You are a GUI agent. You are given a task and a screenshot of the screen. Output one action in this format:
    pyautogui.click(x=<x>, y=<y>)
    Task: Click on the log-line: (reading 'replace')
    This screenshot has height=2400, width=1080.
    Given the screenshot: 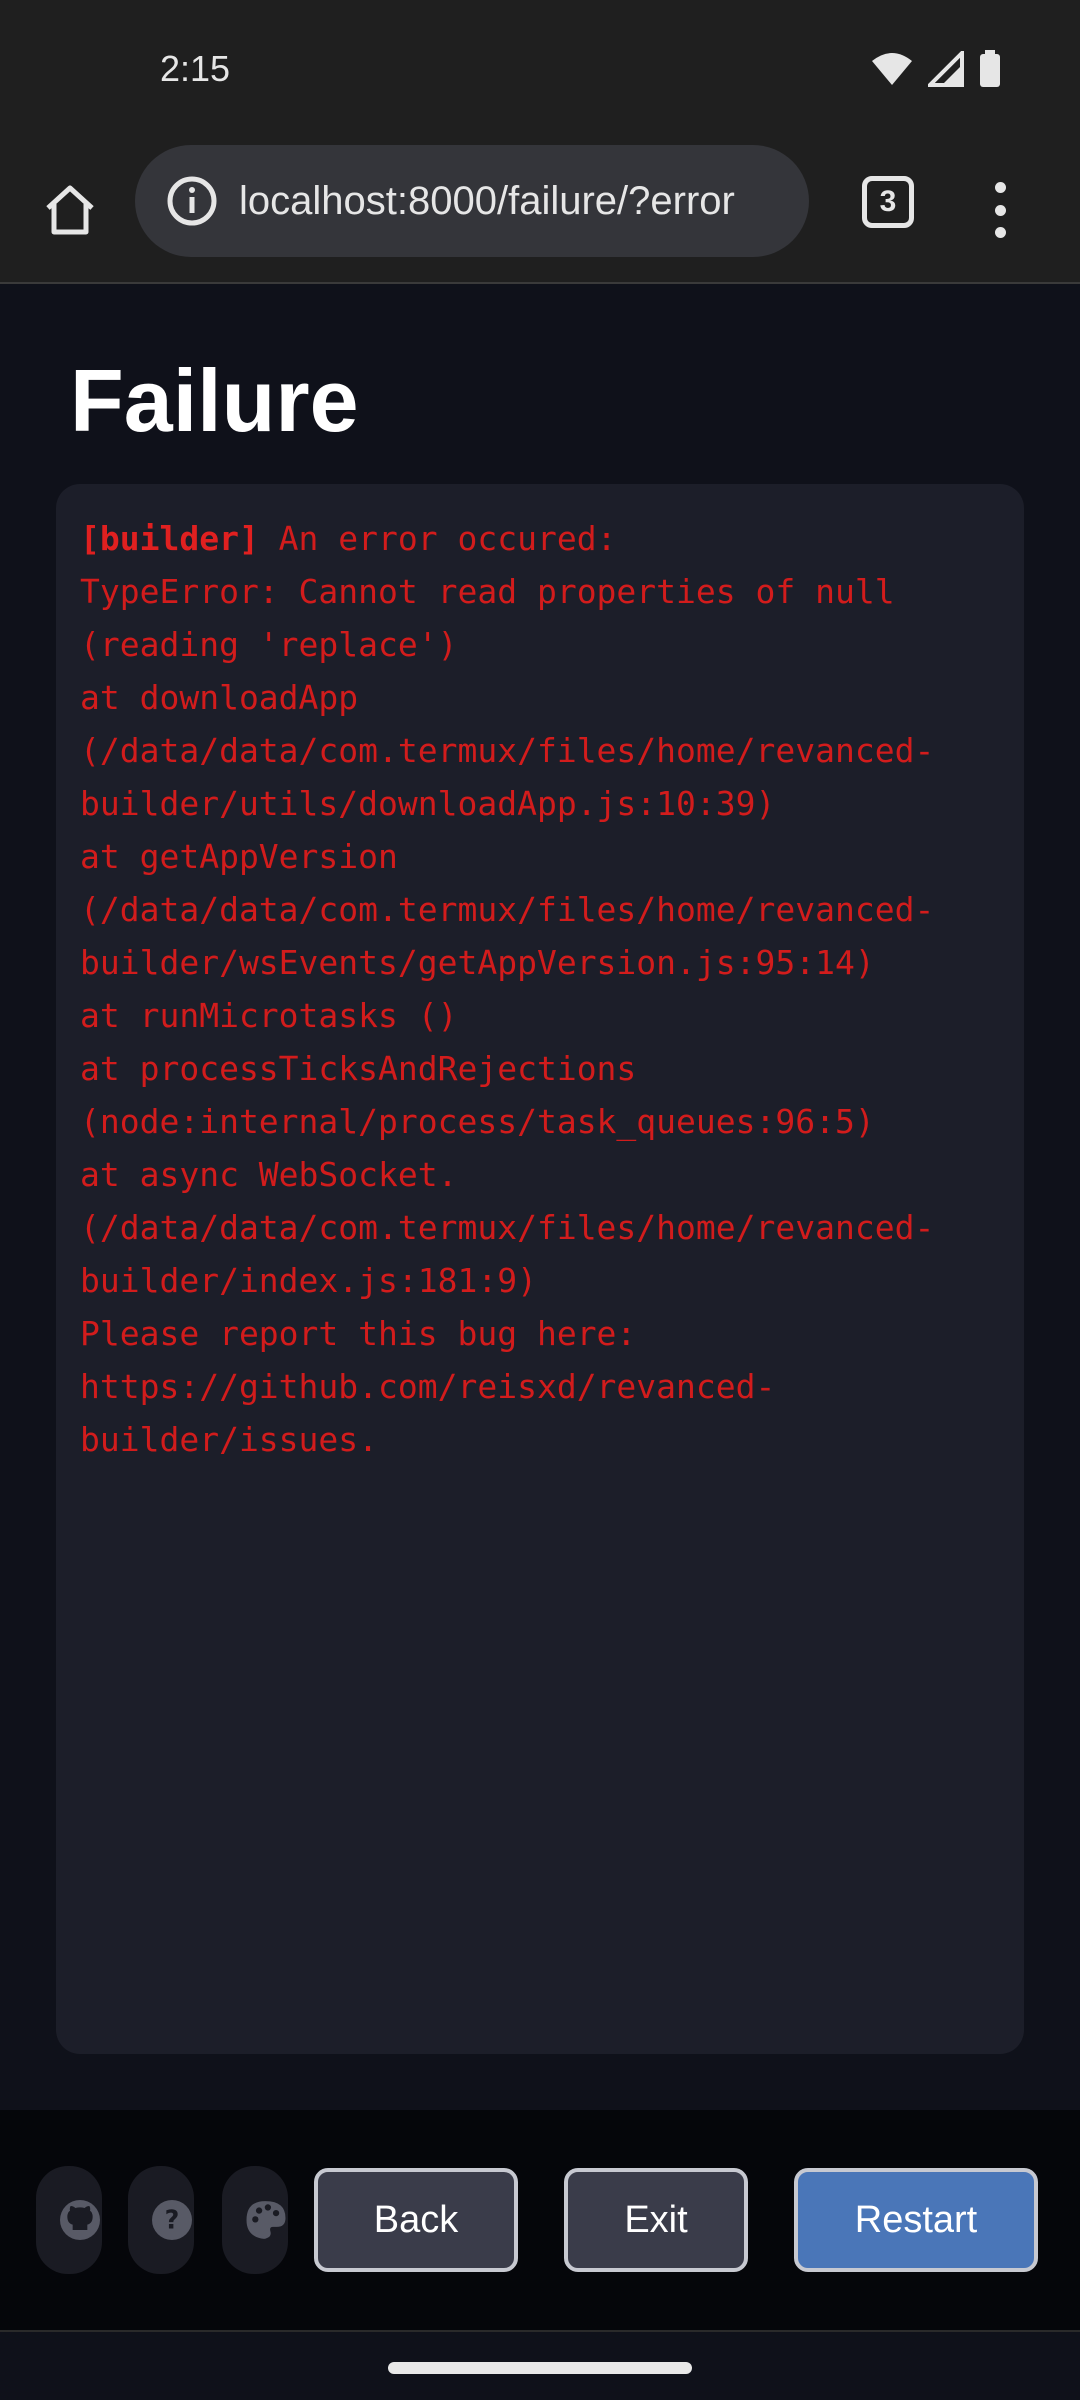 What is the action you would take?
    pyautogui.click(x=269, y=644)
    